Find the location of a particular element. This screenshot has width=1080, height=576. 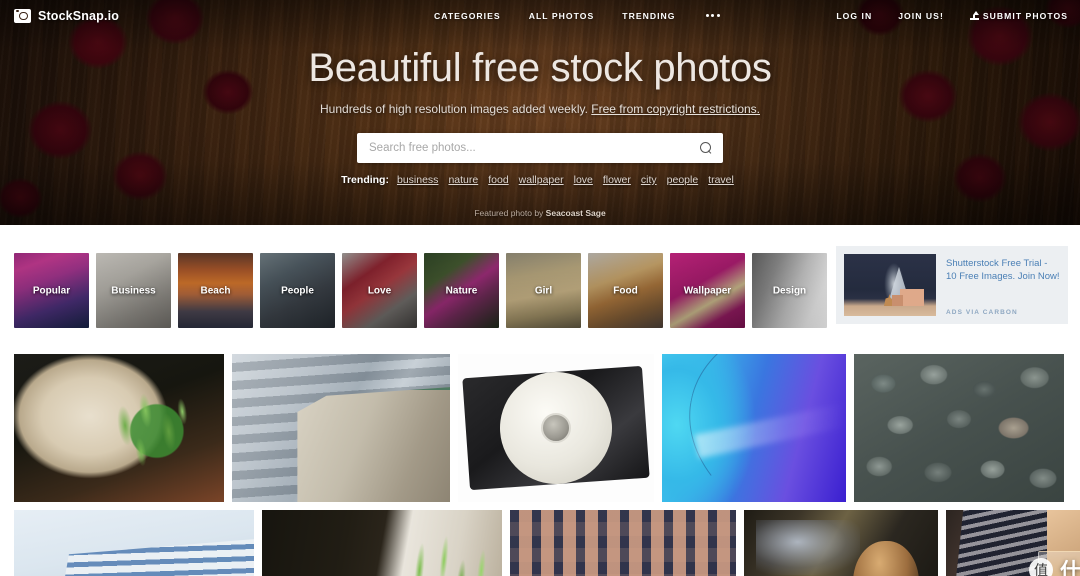

category-tile-love: Love is located at coordinates (379, 290).